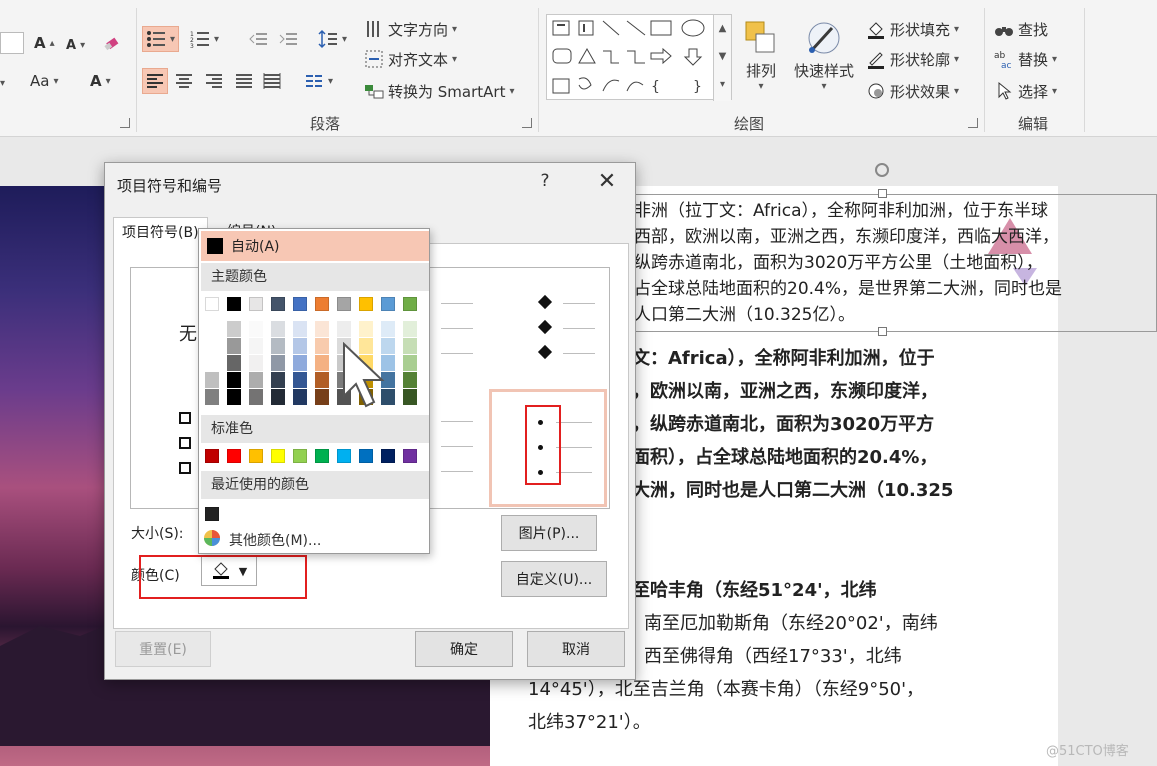 The width and height of the screenshot is (1157, 766). What do you see at coordinates (44, 43) in the screenshot?
I see `grow-font-button: A ▴` at bounding box center [44, 43].